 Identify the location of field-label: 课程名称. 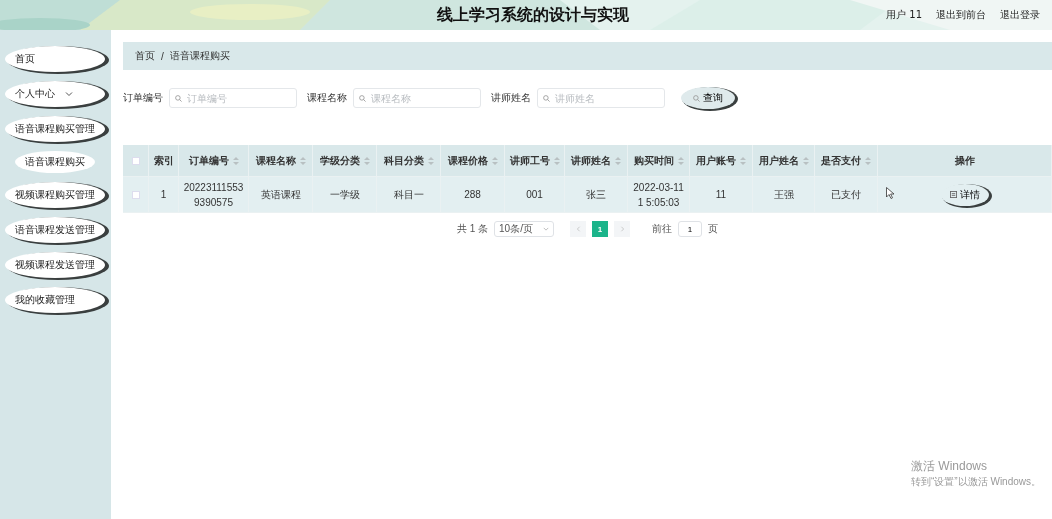
(327, 98).